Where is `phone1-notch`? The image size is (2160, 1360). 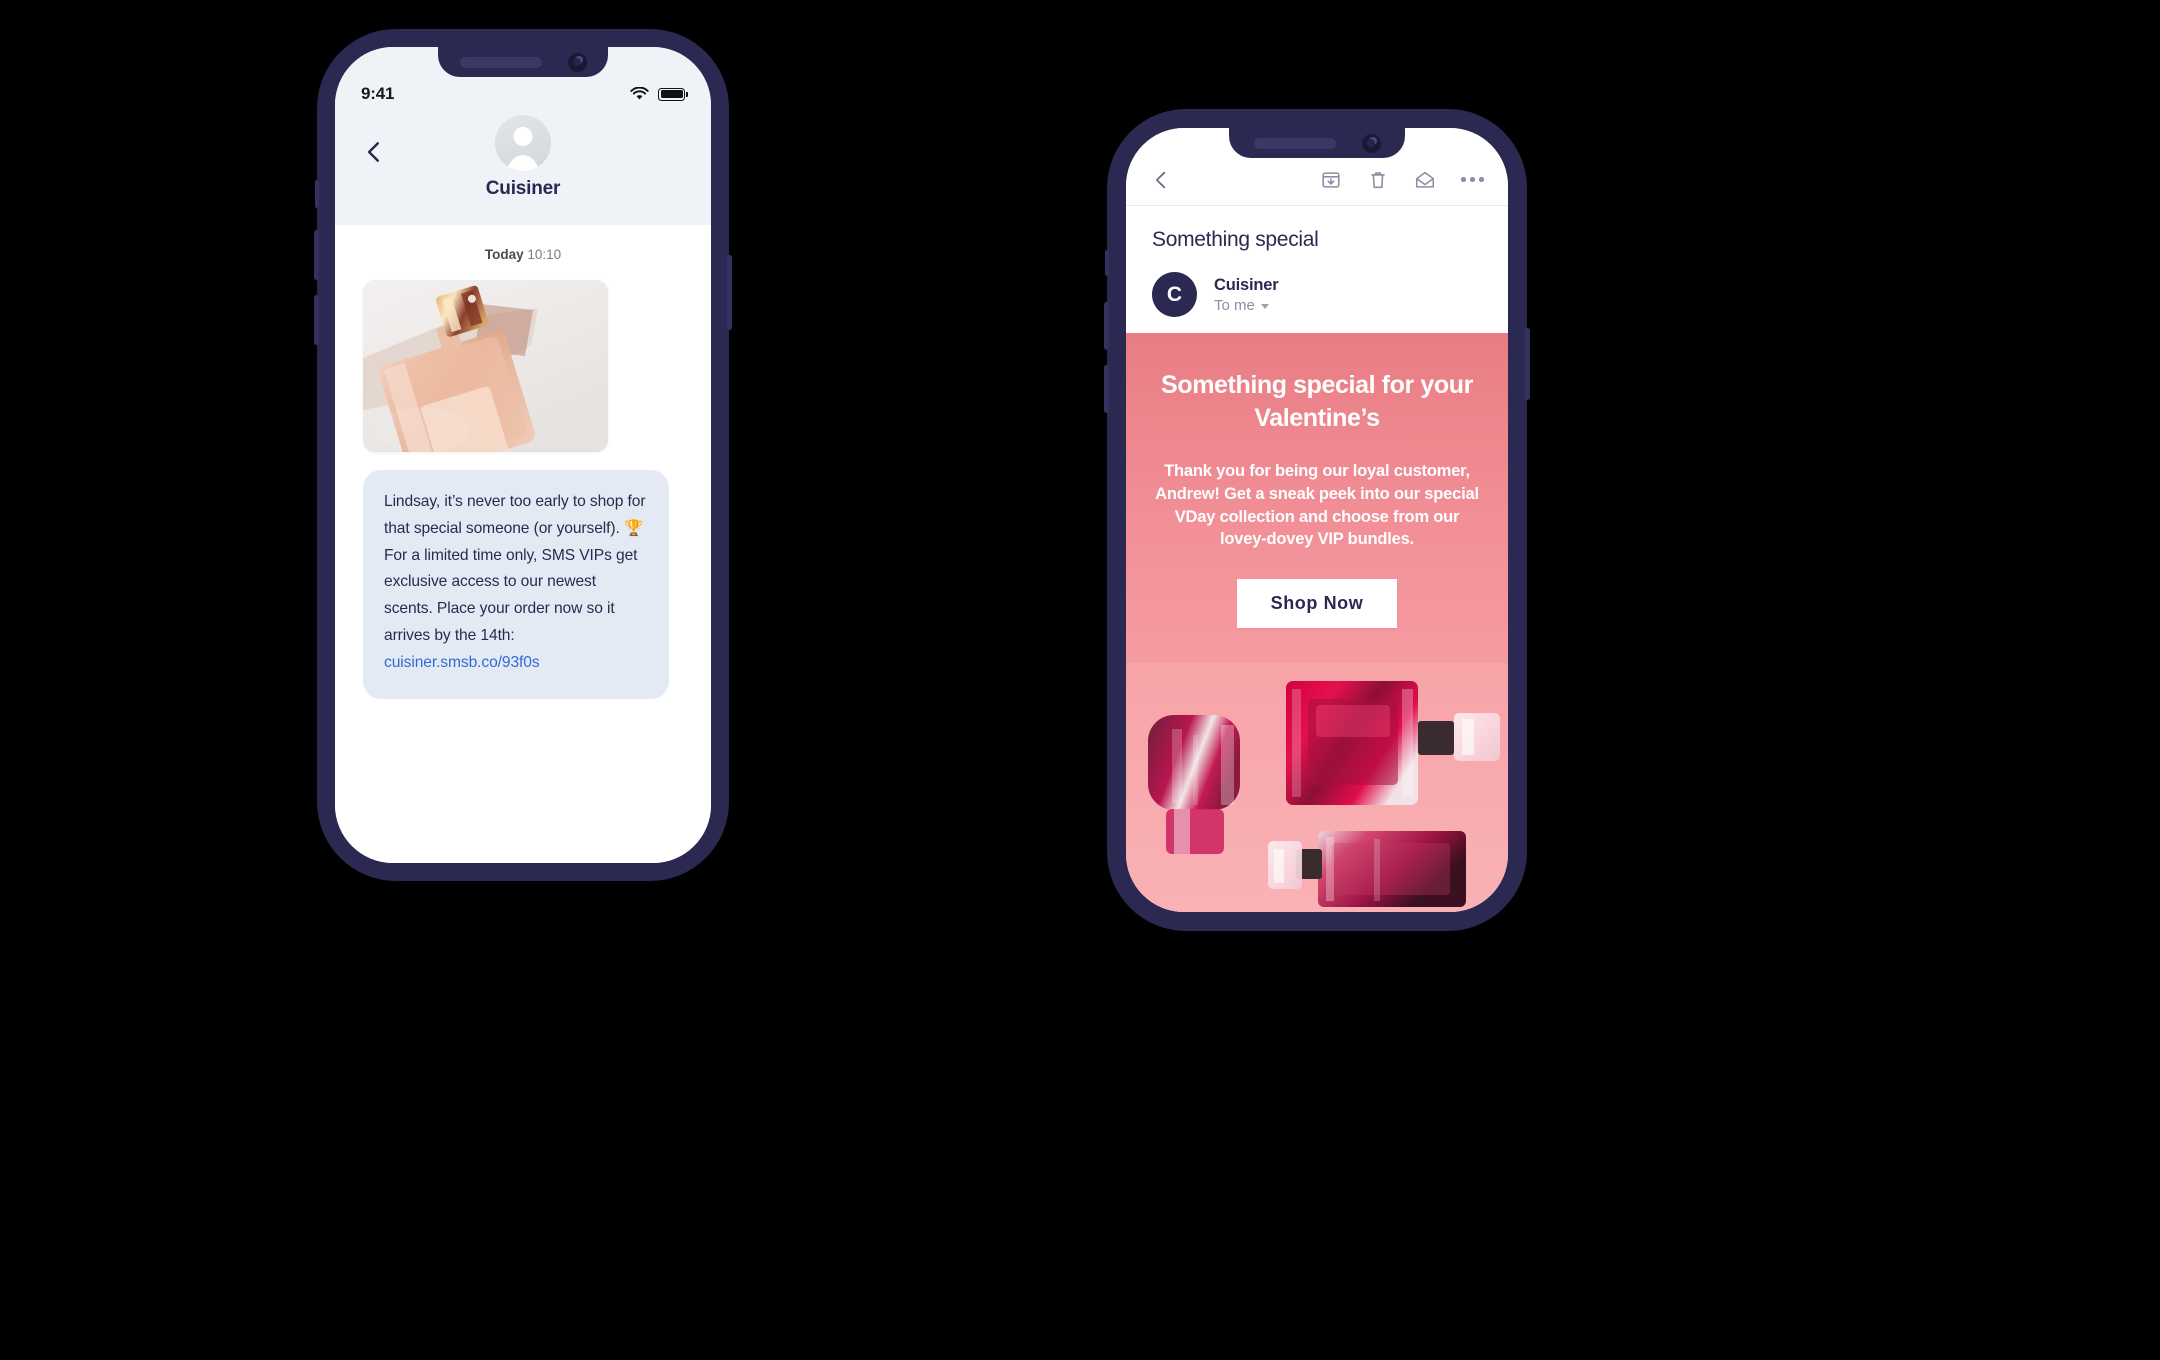 phone1-notch is located at coordinates (523, 62).